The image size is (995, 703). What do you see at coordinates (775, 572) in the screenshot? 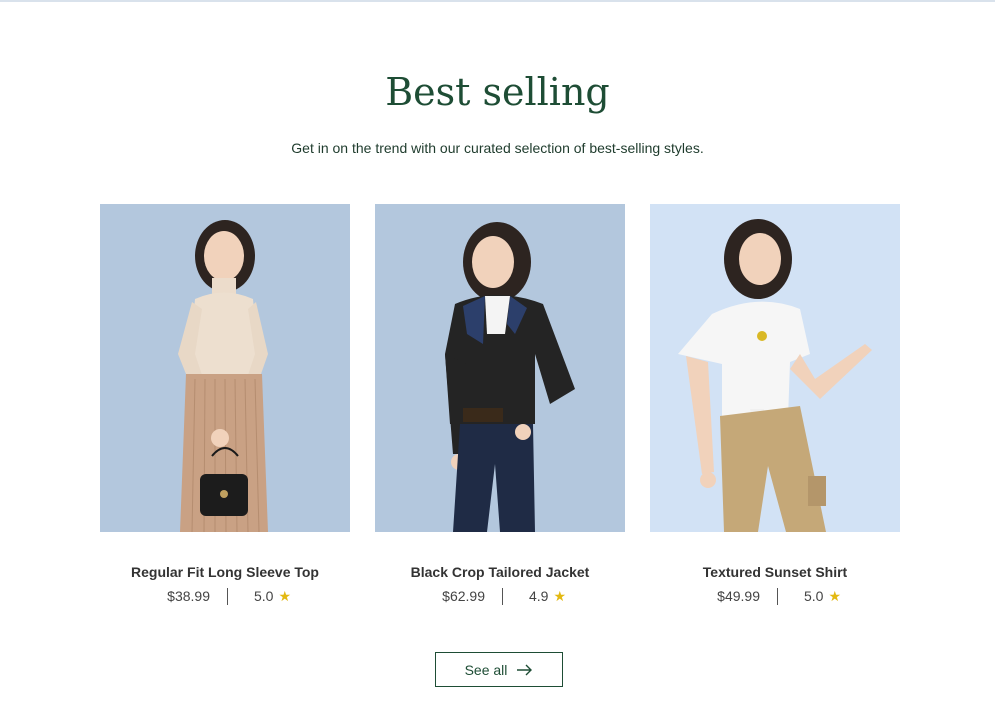
I see `product-name: Textured Sunset Shirt` at bounding box center [775, 572].